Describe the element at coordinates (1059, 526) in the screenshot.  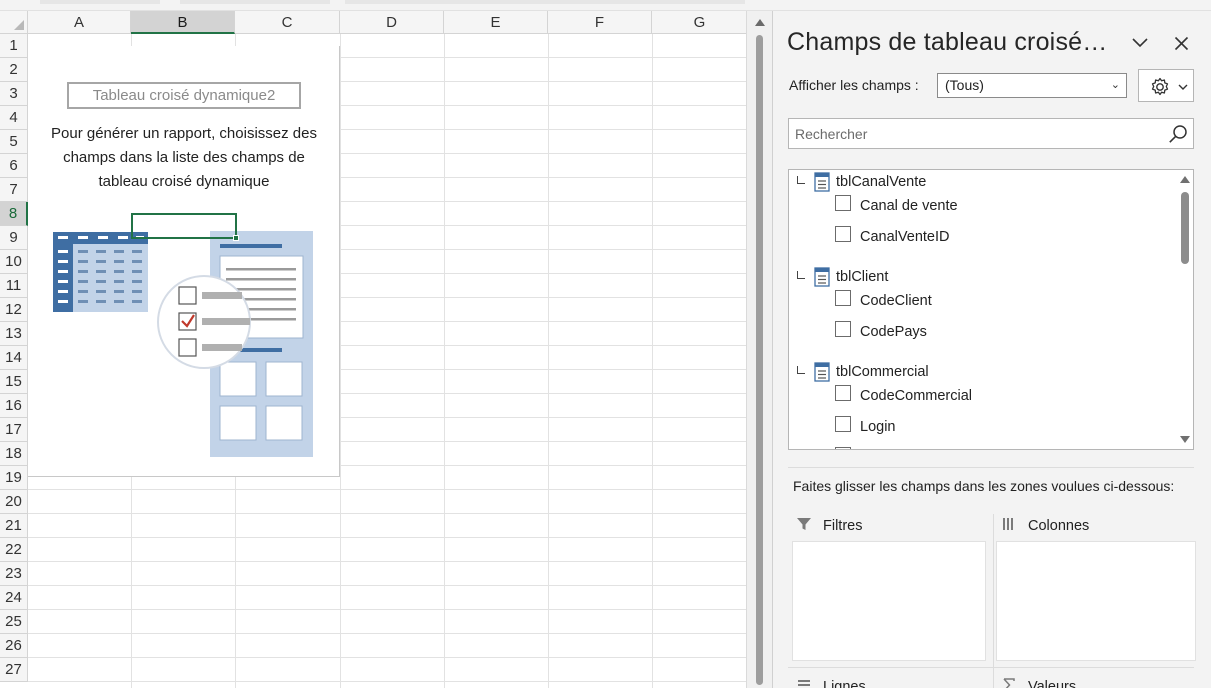
I see `columns-zone-title: Colonnes` at that location.